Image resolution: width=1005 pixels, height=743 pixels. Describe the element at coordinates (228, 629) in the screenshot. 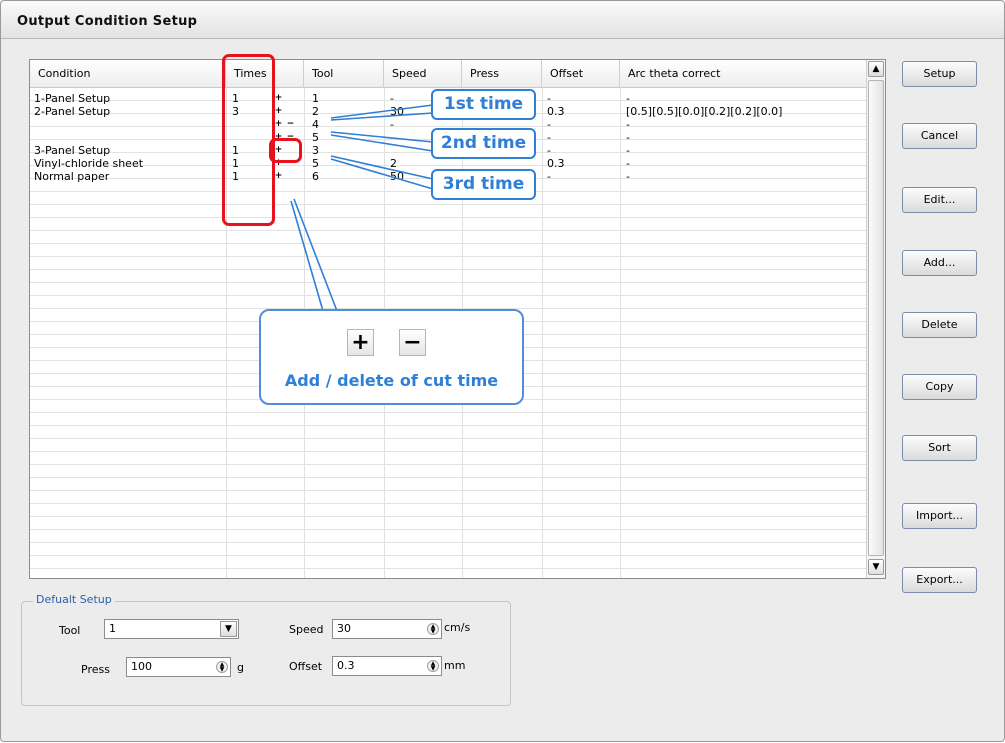

I see `chevron-down-icon: ▼` at that location.